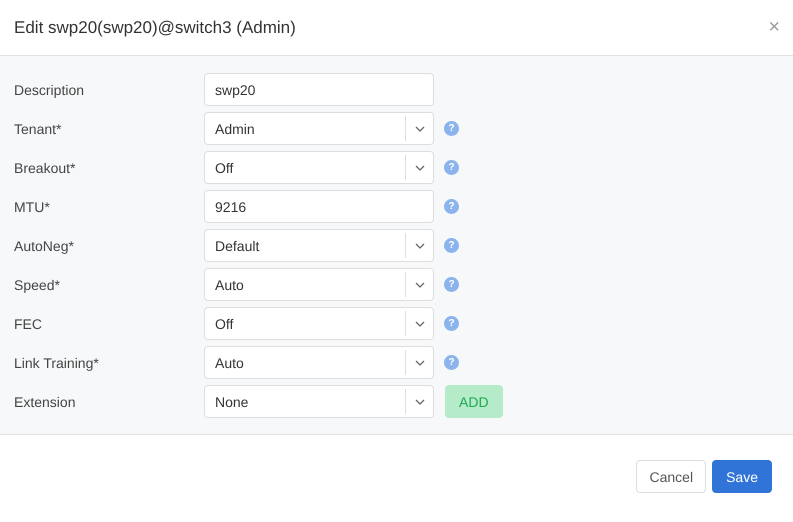 Image resolution: width=793 pixels, height=522 pixels. Describe the element at coordinates (742, 476) in the screenshot. I see `save-button: Save` at that location.